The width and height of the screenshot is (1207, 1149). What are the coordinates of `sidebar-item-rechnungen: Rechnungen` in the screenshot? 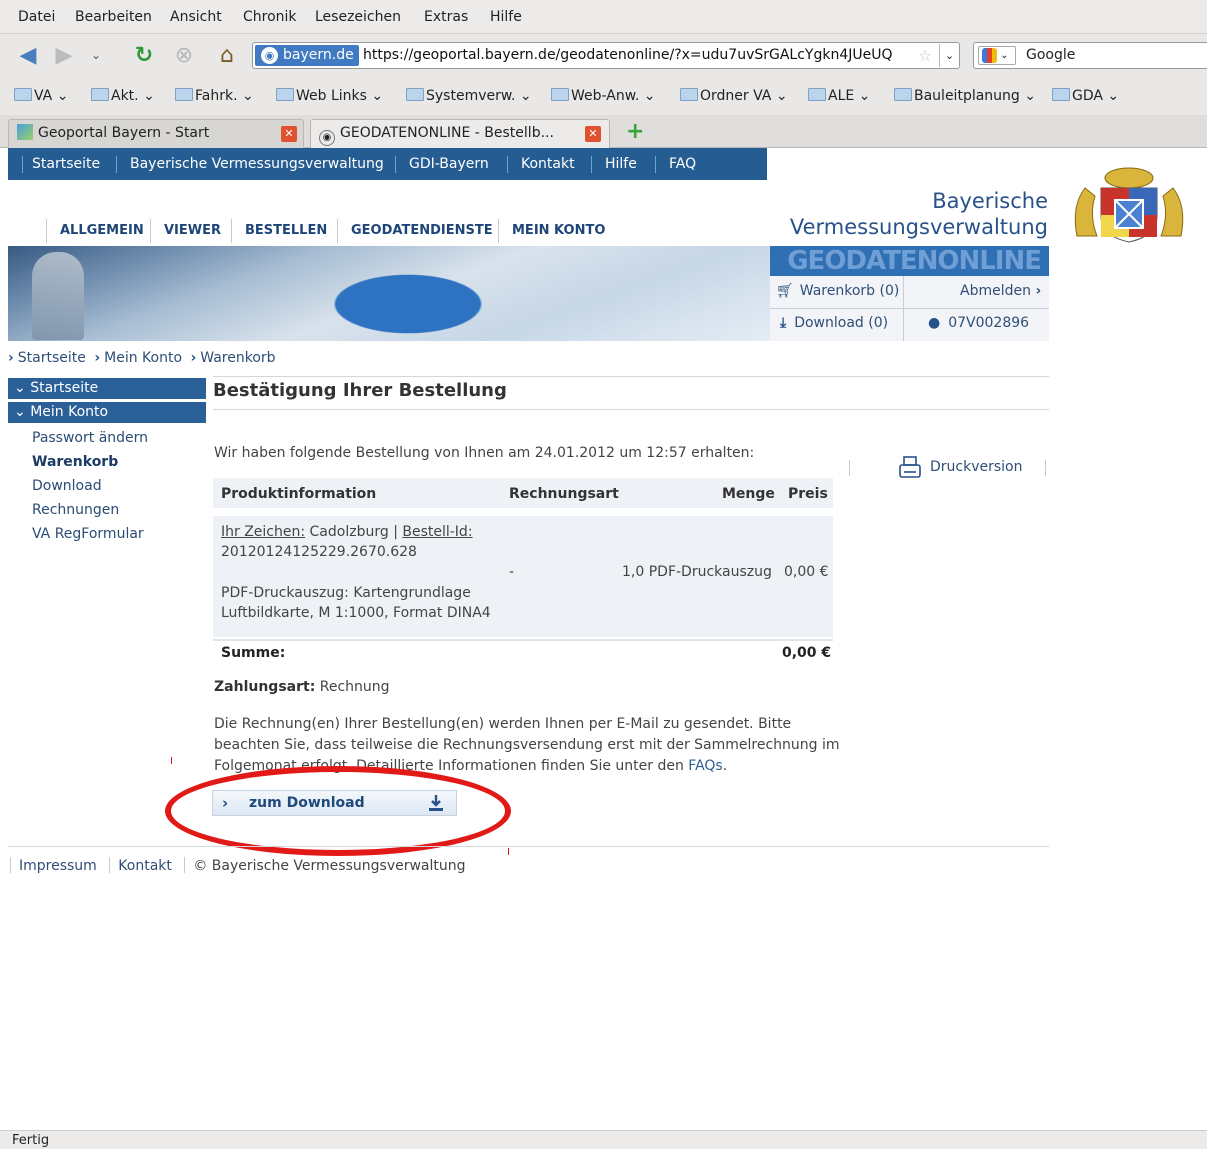 It's located at (107, 510).